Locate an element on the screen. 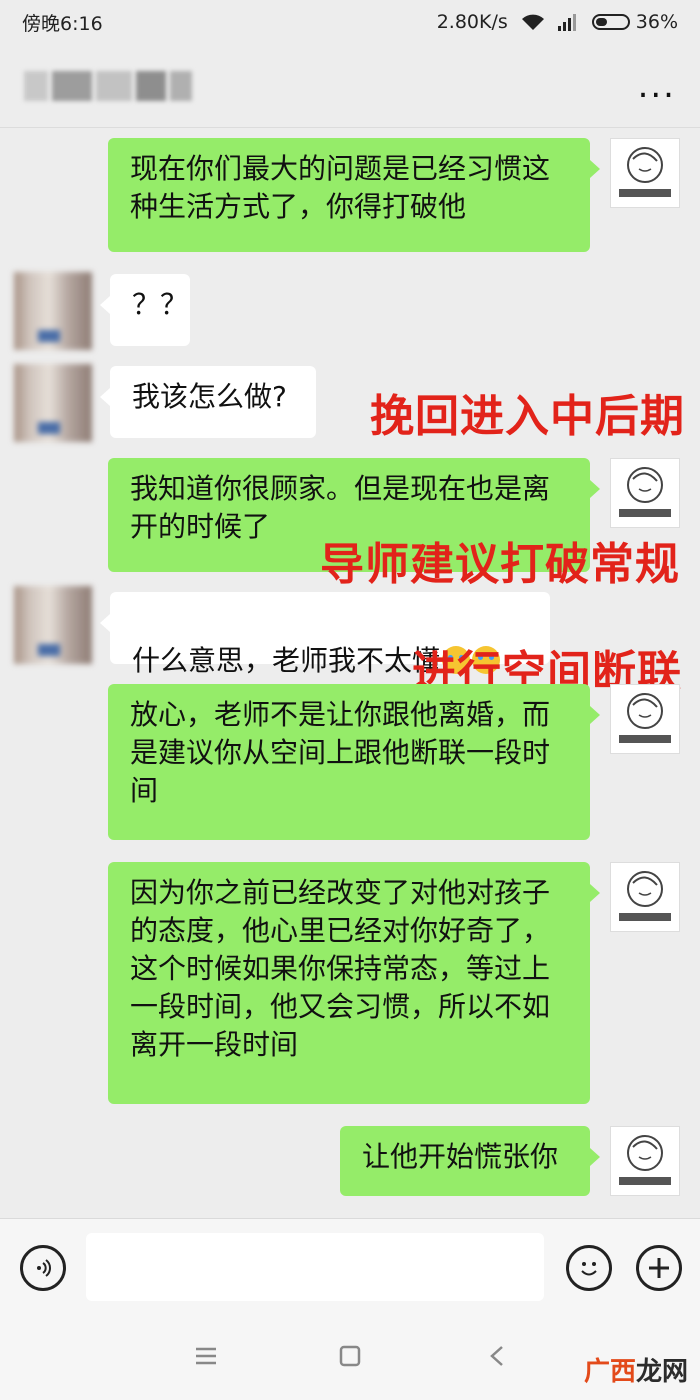 The width and height of the screenshot is (700, 1400). battery-indicator: 36% is located at coordinates (634, 22).